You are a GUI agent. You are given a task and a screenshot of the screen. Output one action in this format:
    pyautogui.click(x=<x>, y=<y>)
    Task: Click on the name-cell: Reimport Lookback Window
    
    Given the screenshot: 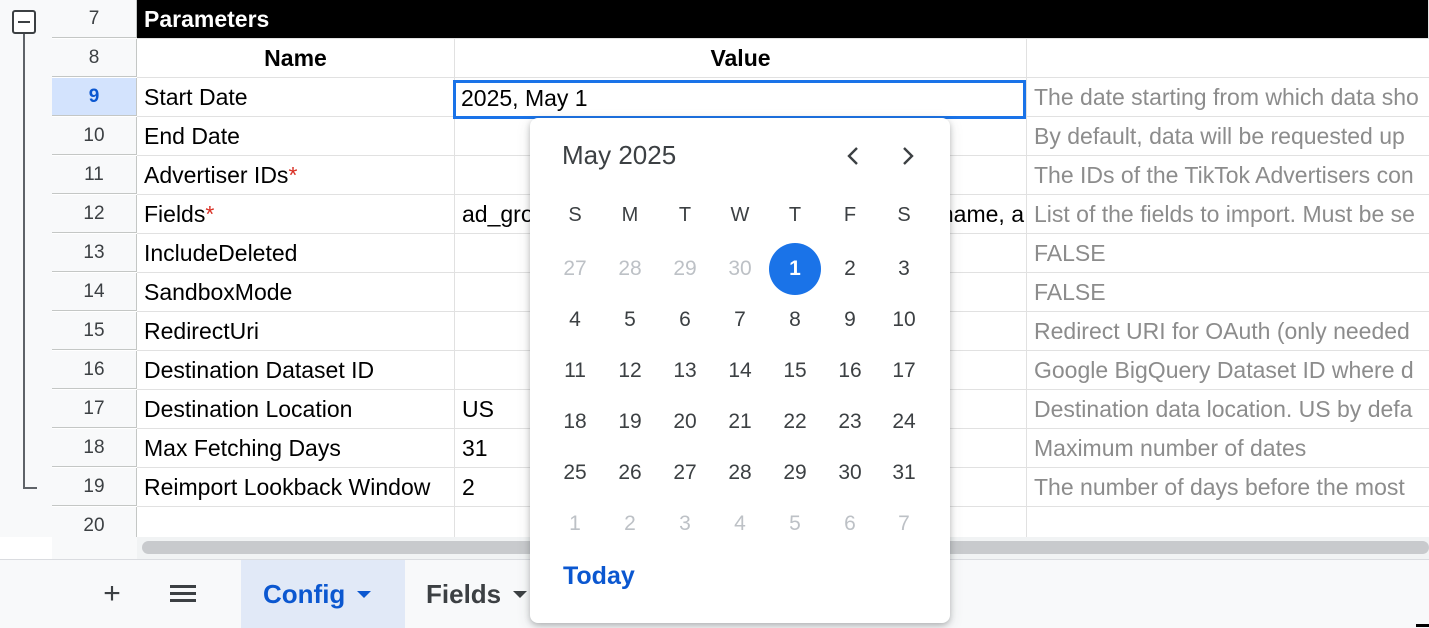 What is the action you would take?
    pyautogui.click(x=296, y=487)
    